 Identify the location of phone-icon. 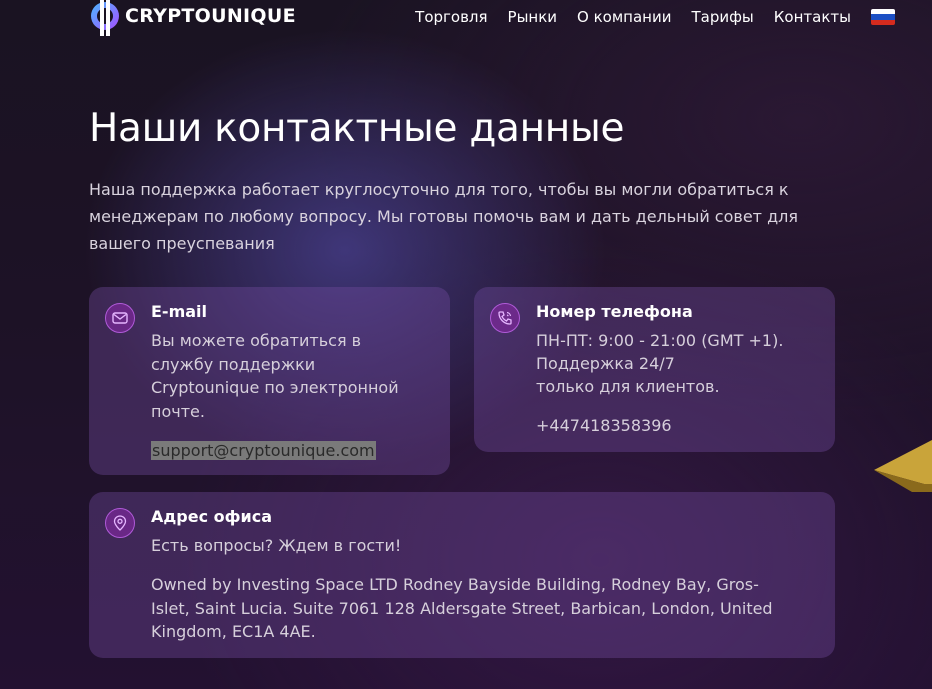
(505, 318).